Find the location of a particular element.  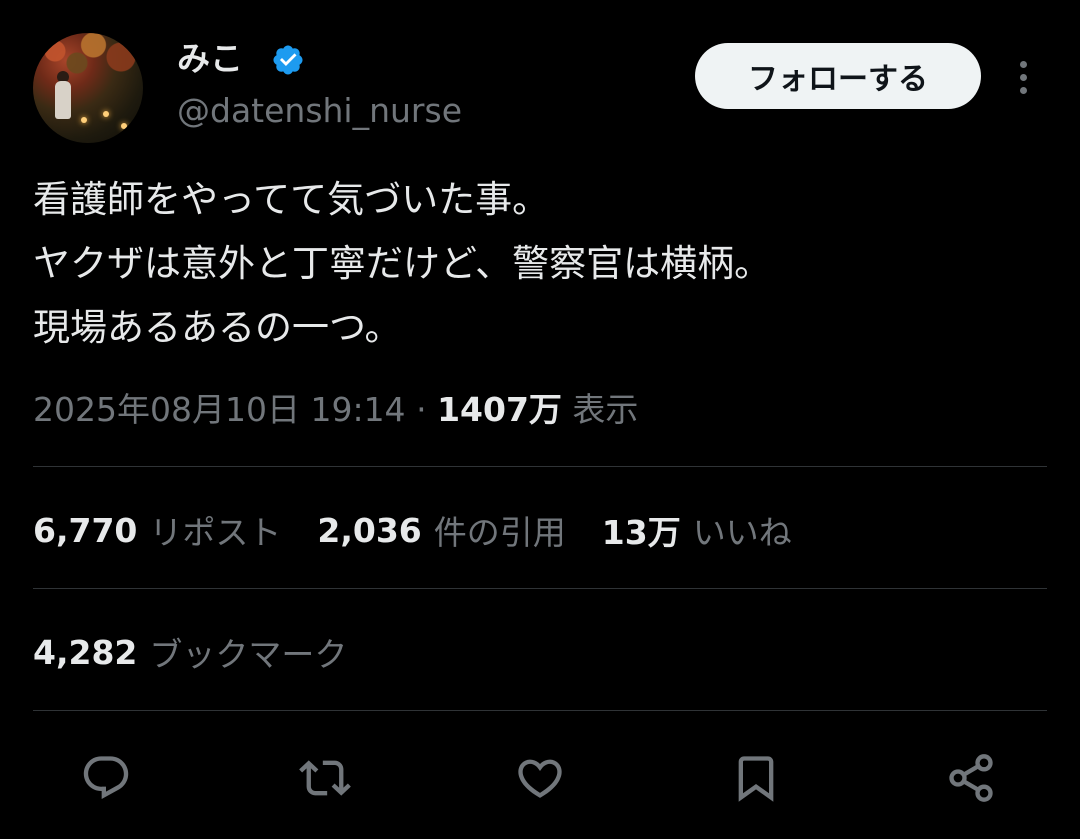

bookmarks-label: ブックマーク is located at coordinates (248, 654).